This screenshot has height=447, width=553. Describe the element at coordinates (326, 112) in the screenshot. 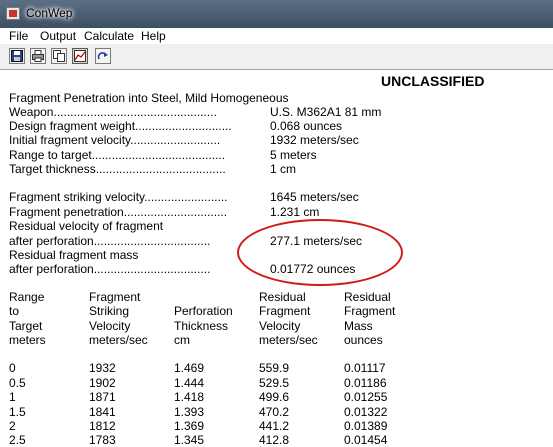

I see `param-value-weapon: U.S. M362A1 81 mm` at that location.